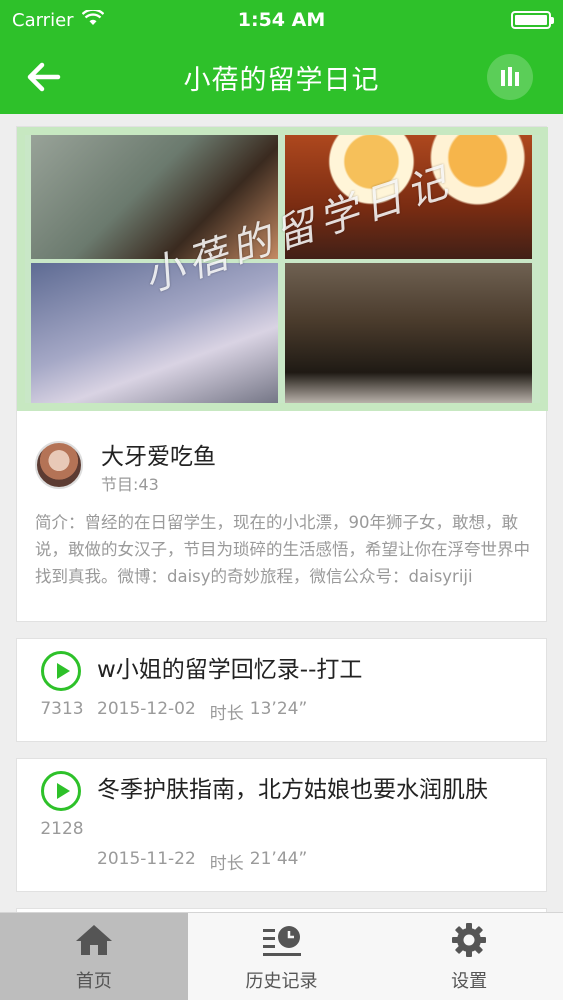 The height and width of the screenshot is (1000, 563). What do you see at coordinates (278, 709) in the screenshot?
I see `episode-duration: 13’24”` at bounding box center [278, 709].